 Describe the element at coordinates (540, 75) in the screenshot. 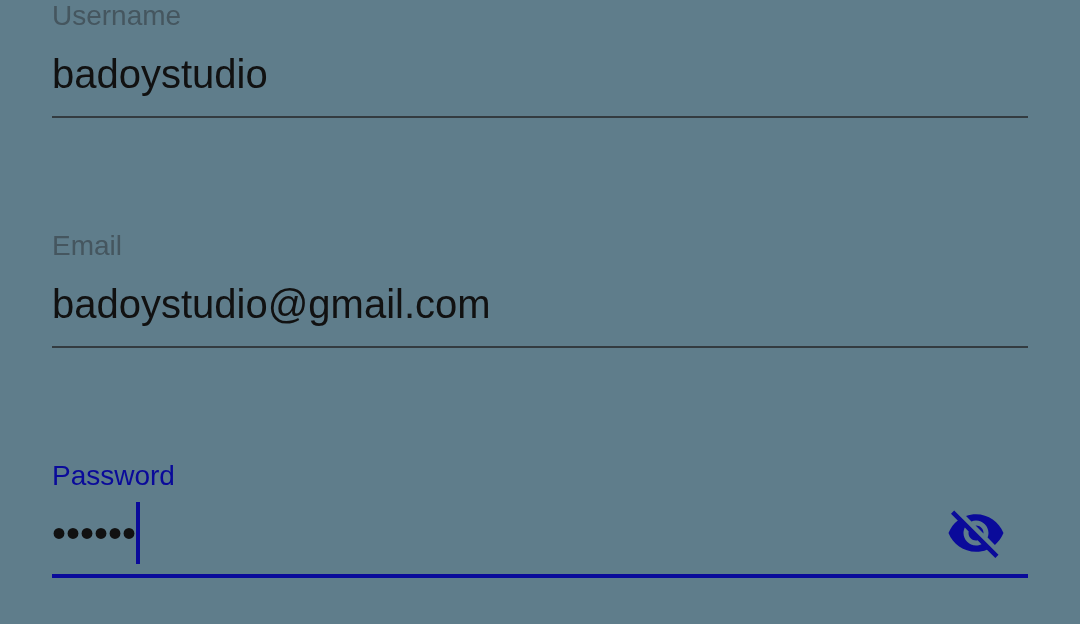

I see `input-field: badoystudio` at that location.